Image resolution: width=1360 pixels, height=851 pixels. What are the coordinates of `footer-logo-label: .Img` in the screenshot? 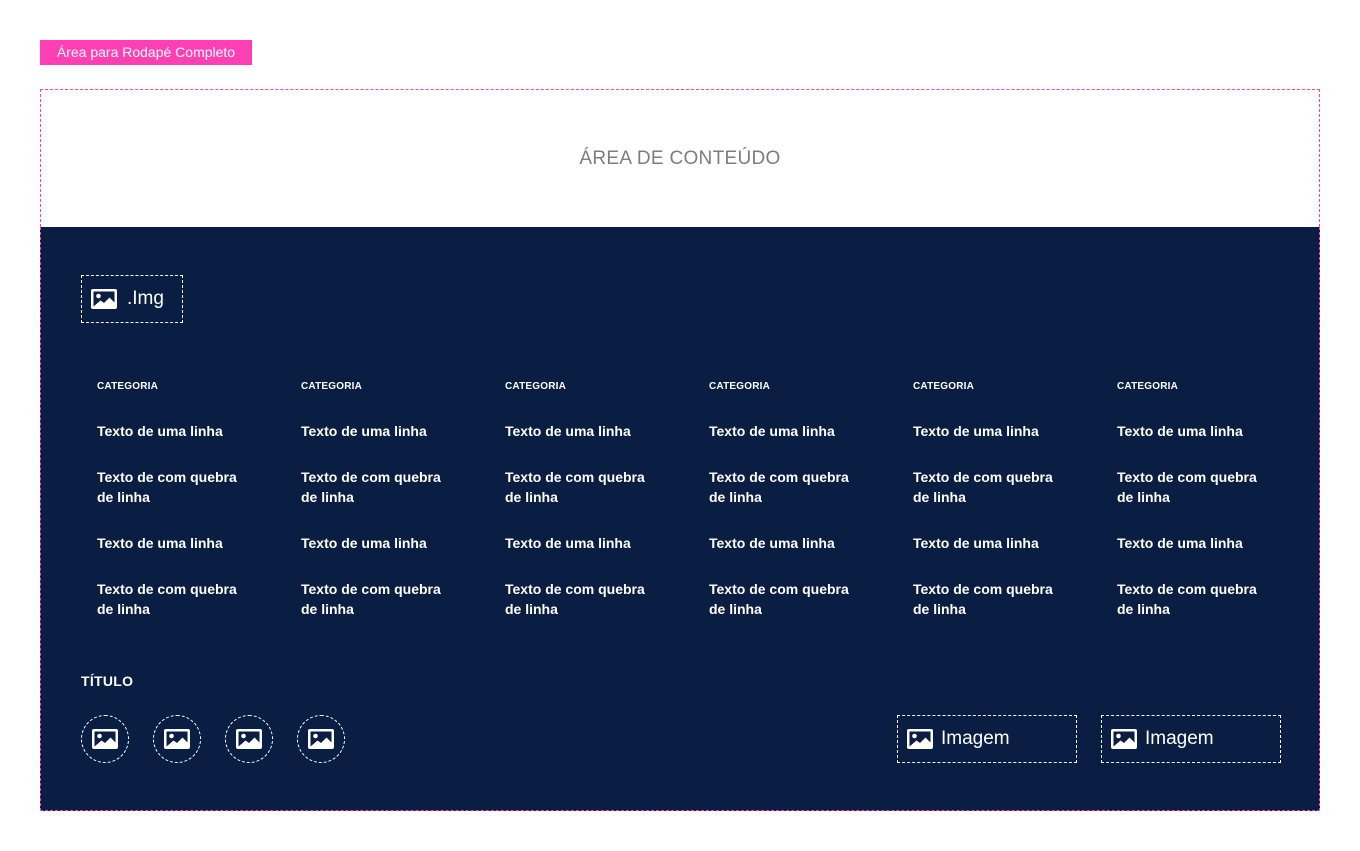 It's located at (145, 298).